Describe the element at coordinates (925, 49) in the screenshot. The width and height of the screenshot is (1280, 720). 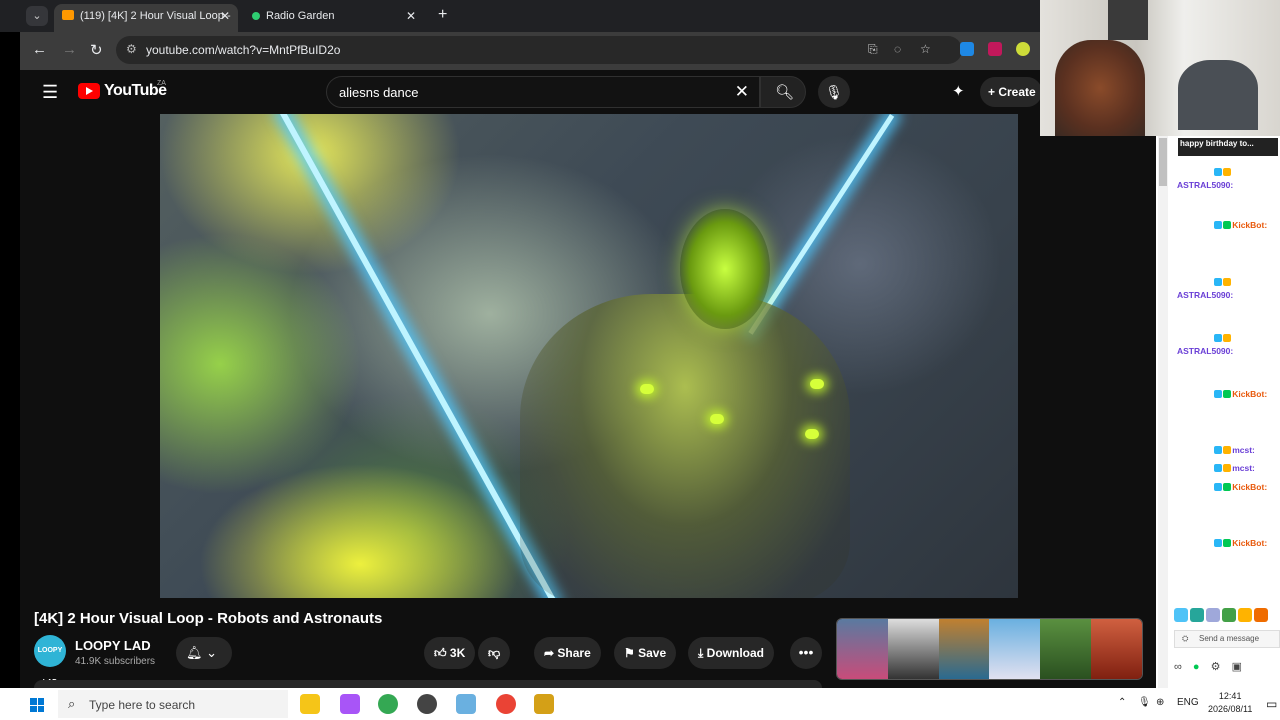
I see `bookmark-star-icon: ☆` at that location.